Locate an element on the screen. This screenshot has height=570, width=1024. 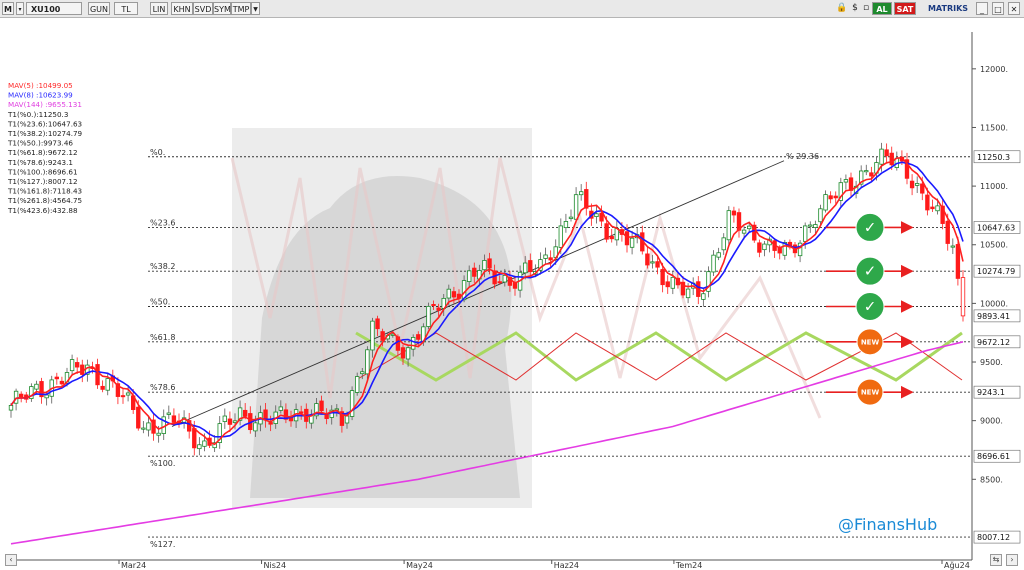
fib-price-tag: 9243.1 is located at coordinates (997, 392).